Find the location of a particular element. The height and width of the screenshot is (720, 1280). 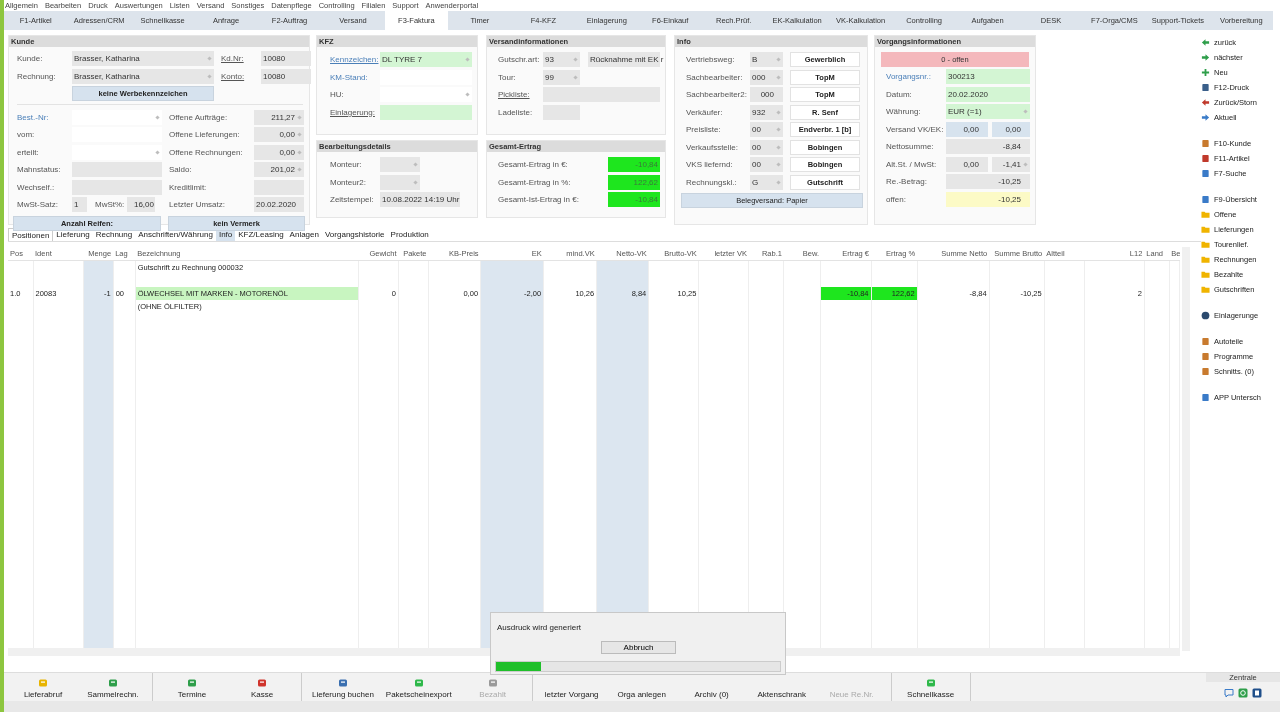

toolbar-button: Sammelrechn. is located at coordinates (113, 687).